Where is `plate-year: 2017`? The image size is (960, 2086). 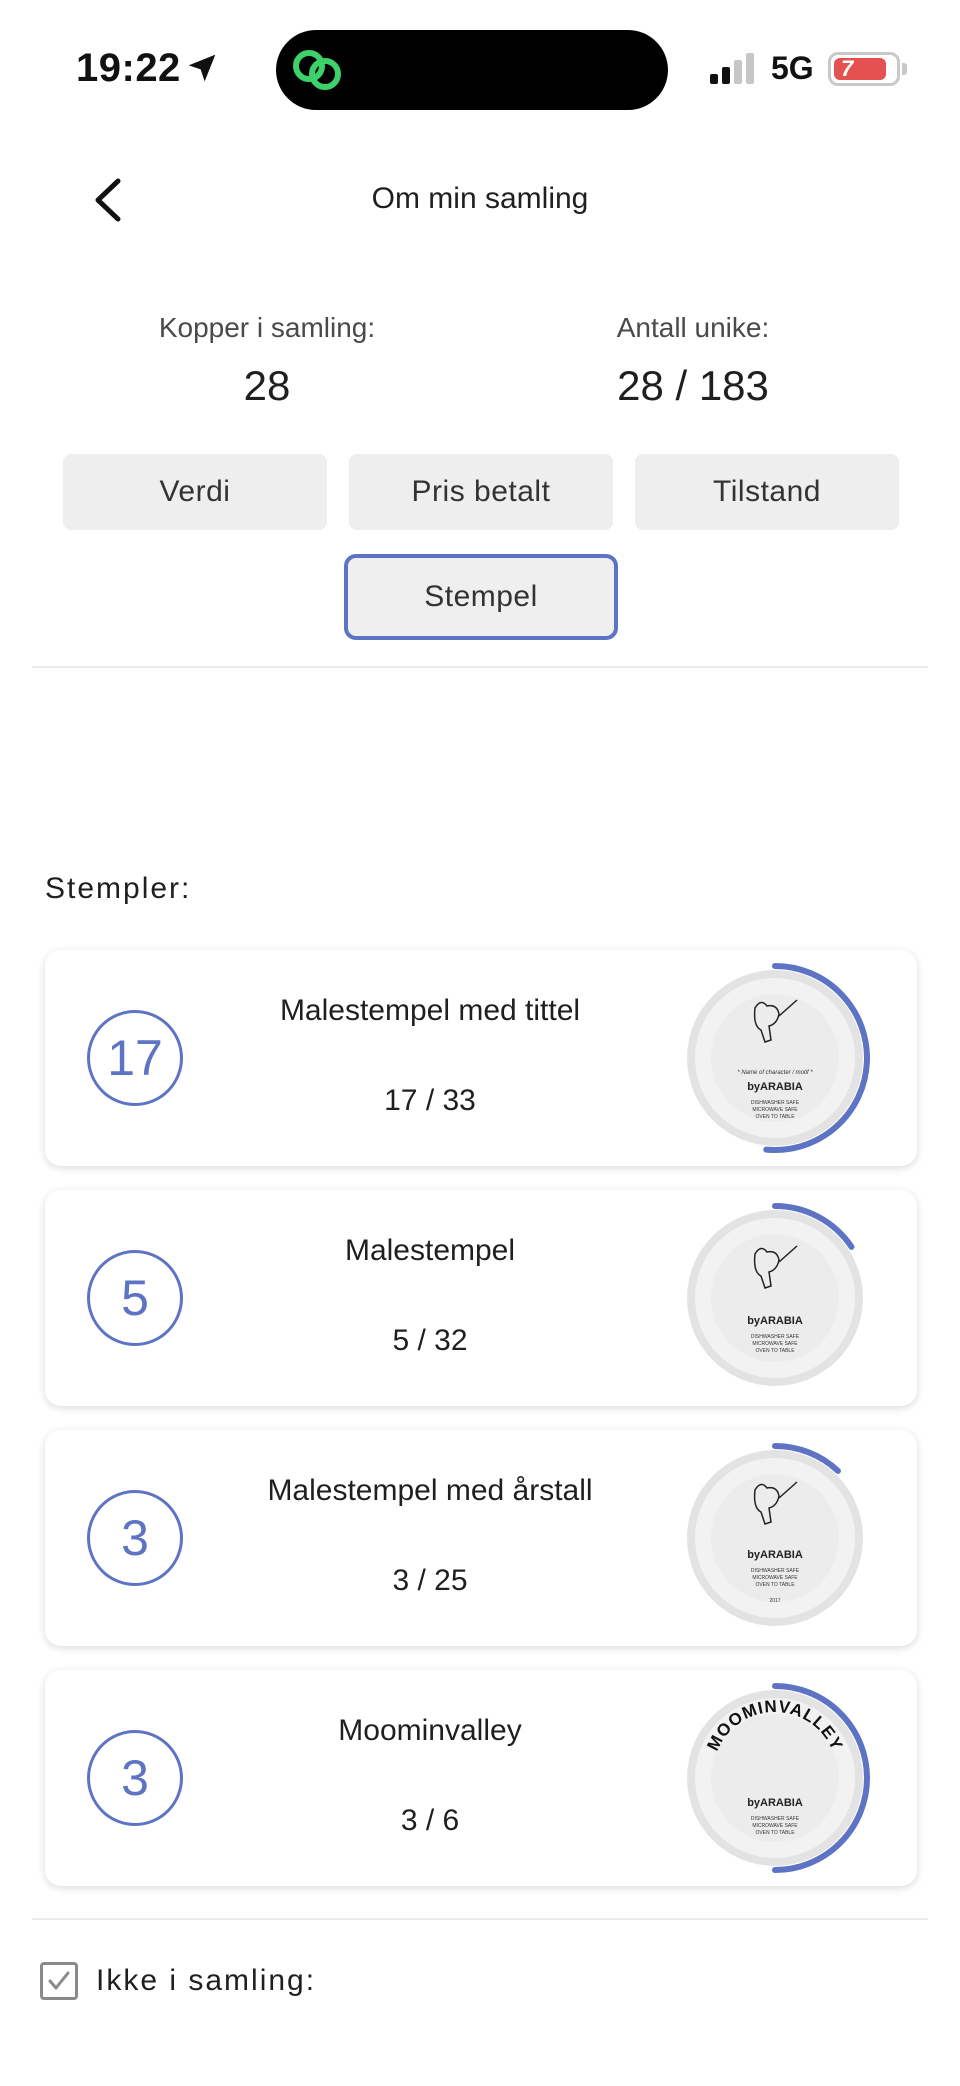 plate-year: 2017 is located at coordinates (774, 1601).